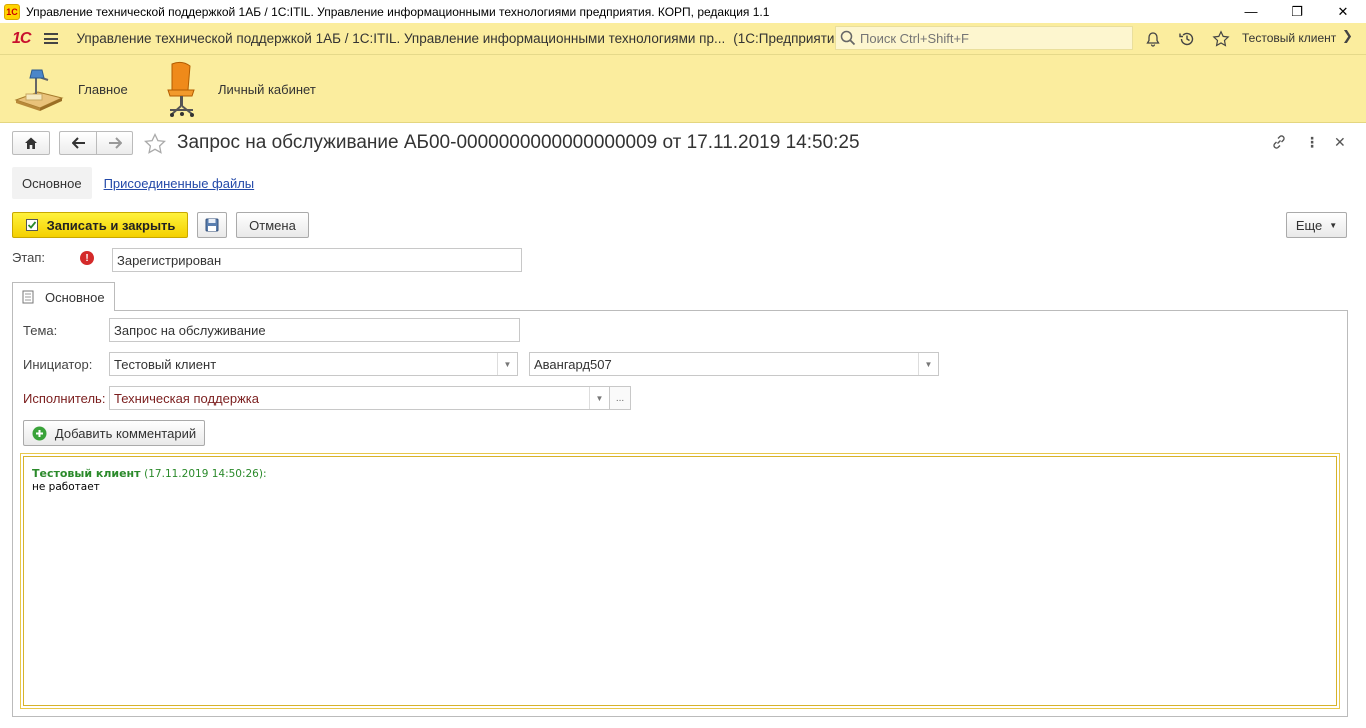 This screenshot has width=1366, height=728. I want to click on comment-text: не работает, so click(66, 487).